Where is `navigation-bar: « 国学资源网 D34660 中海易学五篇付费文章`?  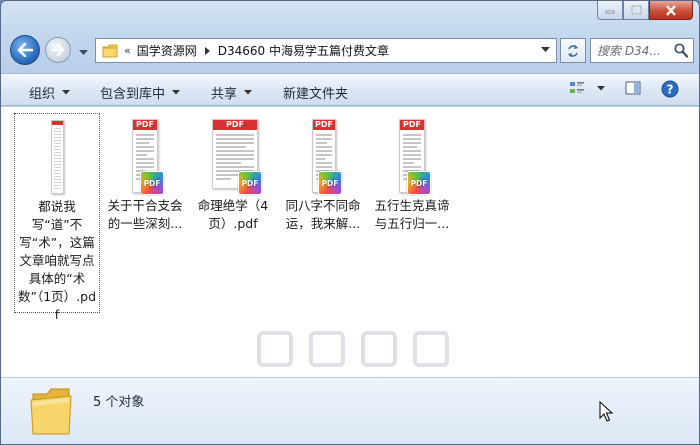
navigation-bar: « 国学资源网 D34660 中海易学五篇付费文章 is located at coordinates (350, 51).